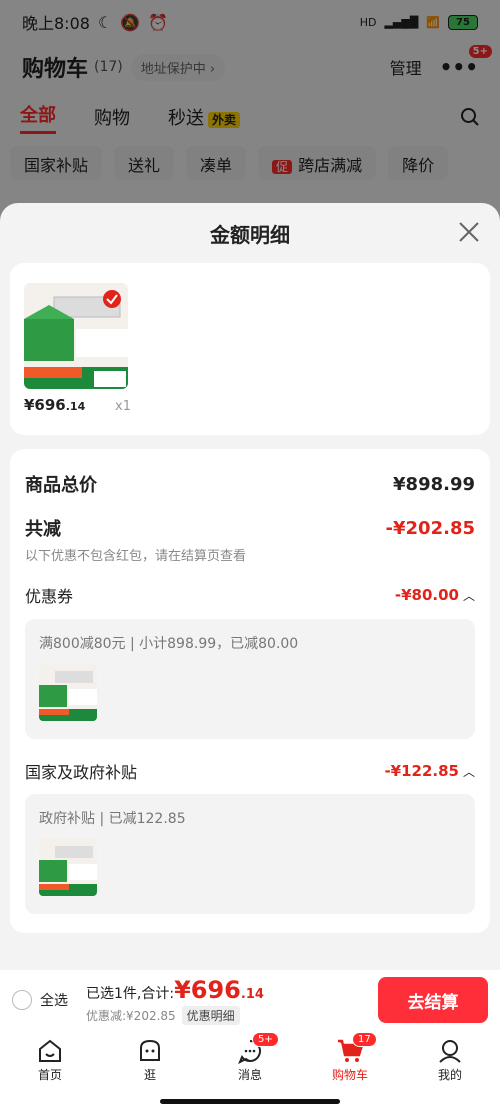  Describe the element at coordinates (22, 1000) in the screenshot. I see `select-all-radio` at that location.